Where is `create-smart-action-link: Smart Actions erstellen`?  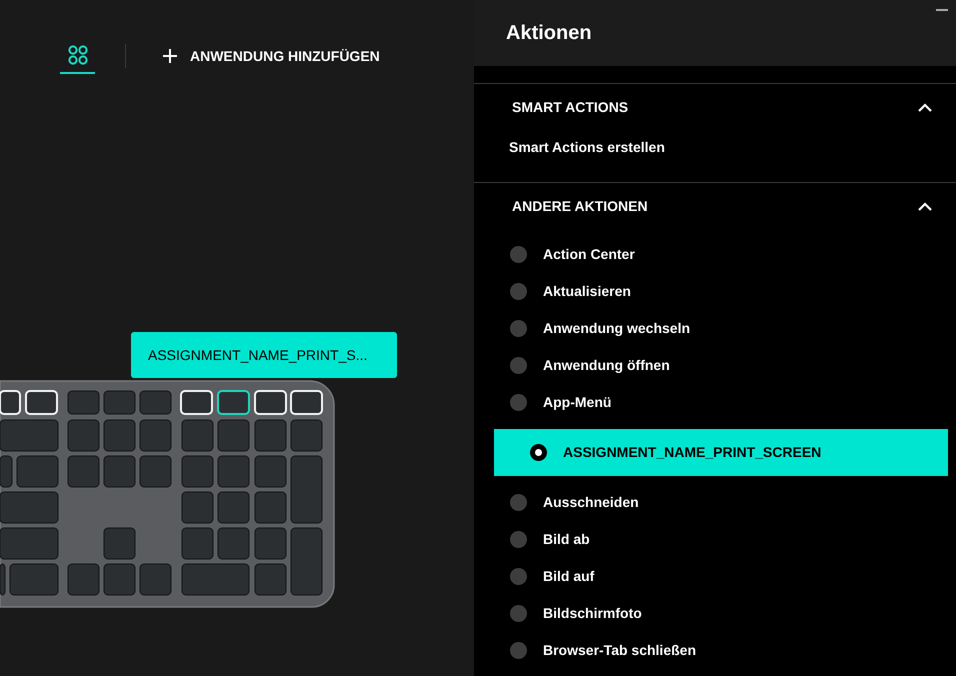
create-smart-action-link: Smart Actions erstellen is located at coordinates (587, 147).